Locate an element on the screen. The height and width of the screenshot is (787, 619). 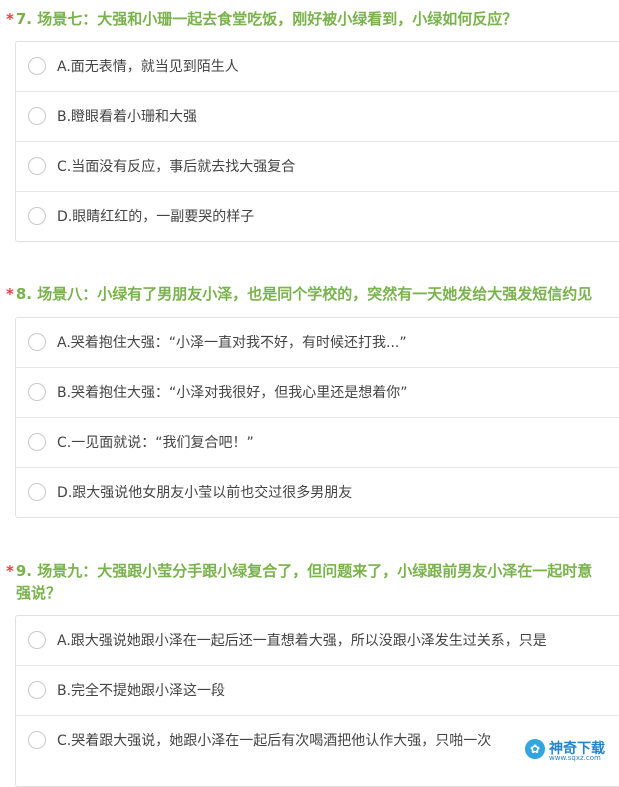
option-c: C.当面没有反应，事后就去找大强复合 is located at coordinates (317, 167).